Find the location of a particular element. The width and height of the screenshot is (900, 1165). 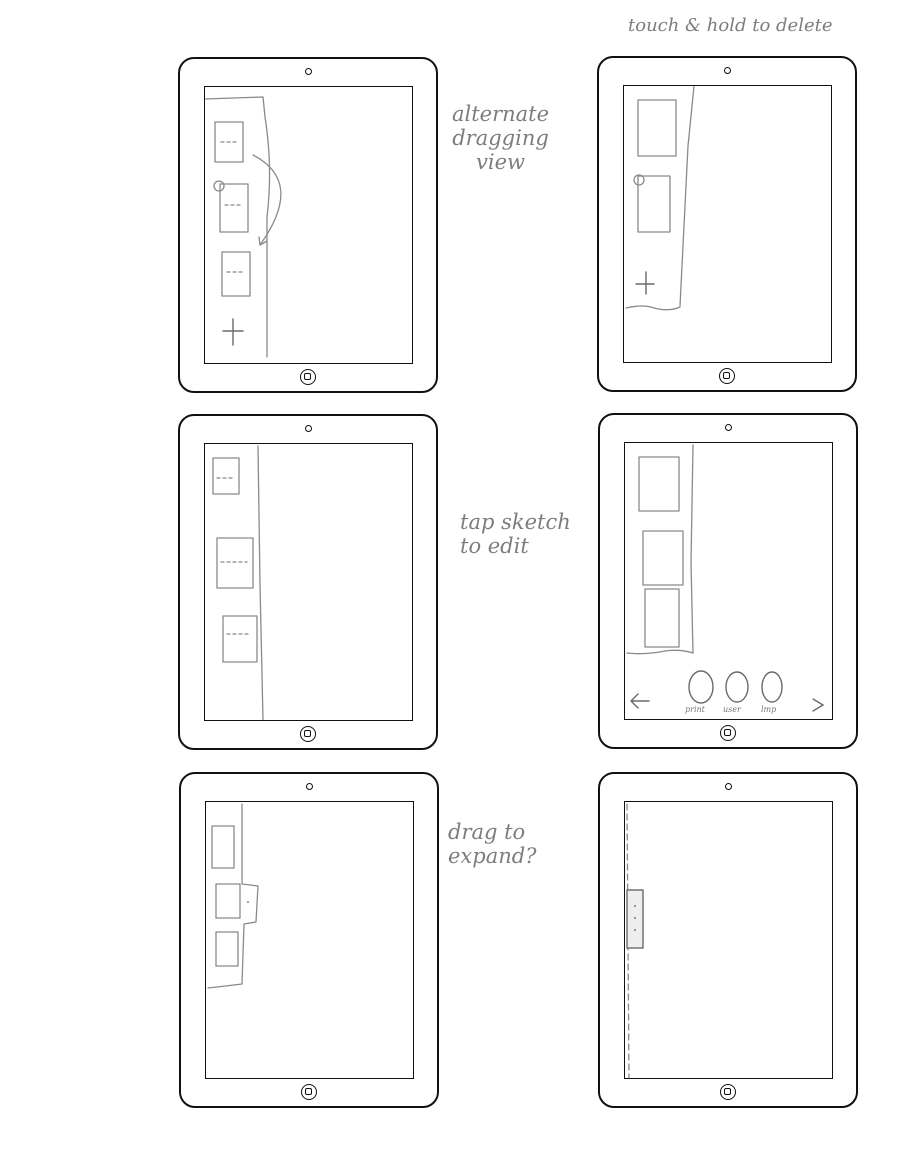

forward-arrow-icon is located at coordinates (818, 705).